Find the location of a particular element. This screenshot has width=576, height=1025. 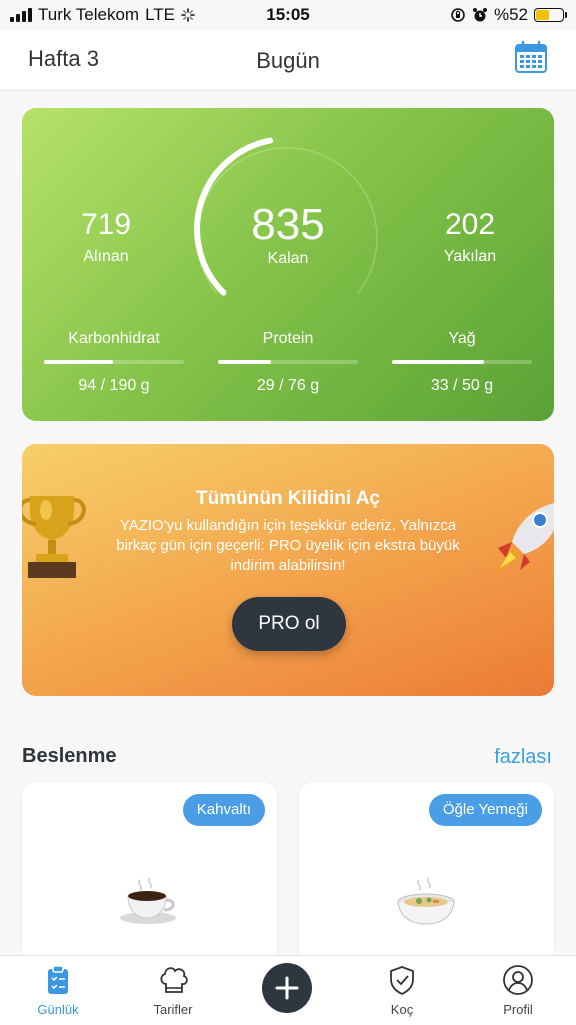

get-pro-button: PRO ol is located at coordinates (289, 624).